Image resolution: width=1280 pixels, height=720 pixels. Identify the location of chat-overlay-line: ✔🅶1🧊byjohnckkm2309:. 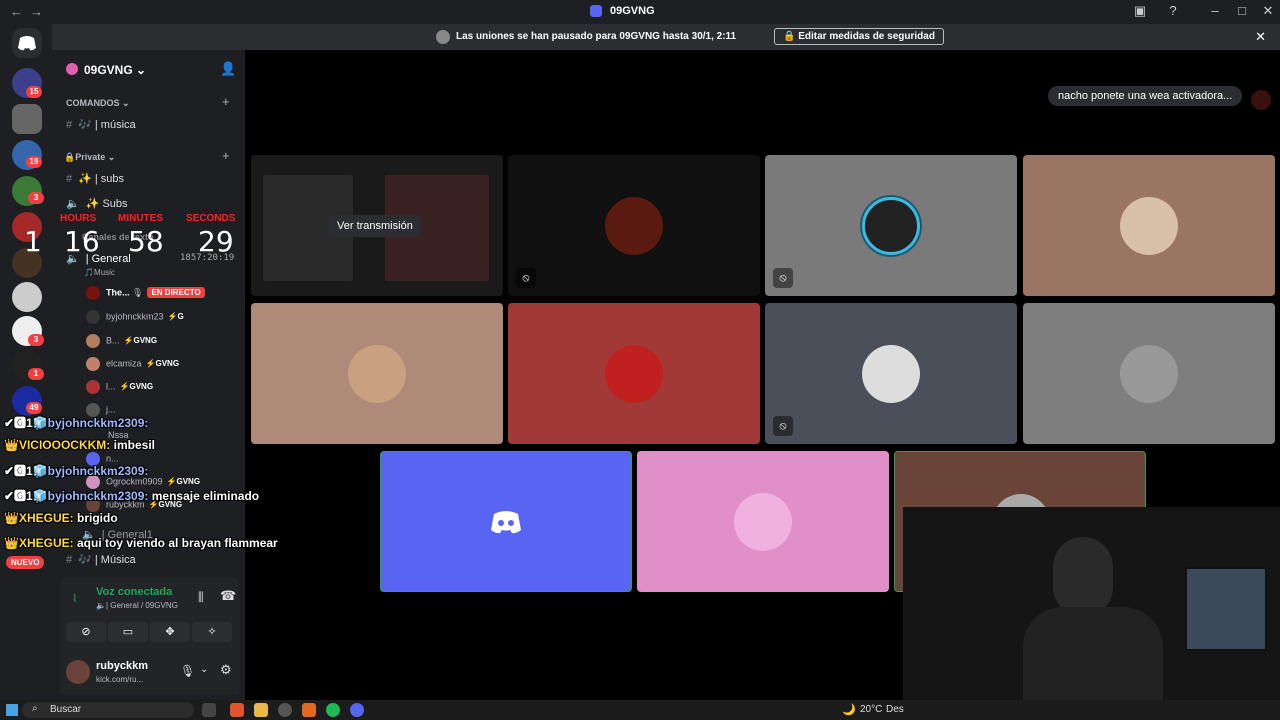
(76, 423).